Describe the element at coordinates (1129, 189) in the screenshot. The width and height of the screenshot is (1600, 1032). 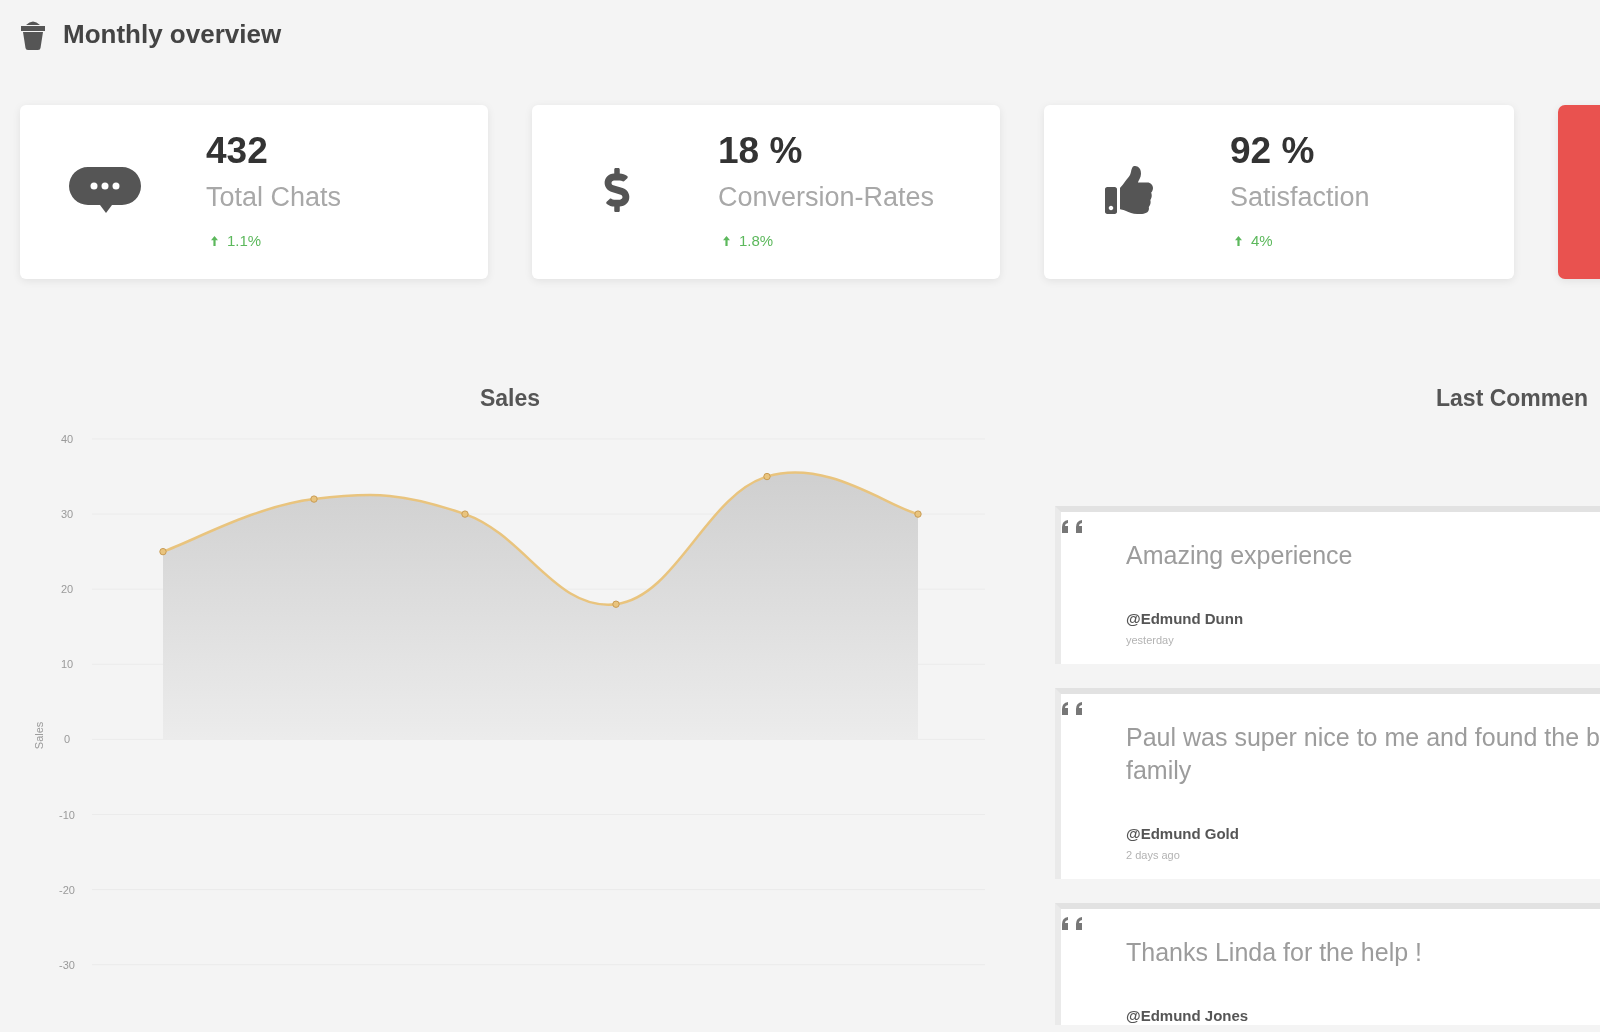
I see `thumbs-up-icon` at that location.